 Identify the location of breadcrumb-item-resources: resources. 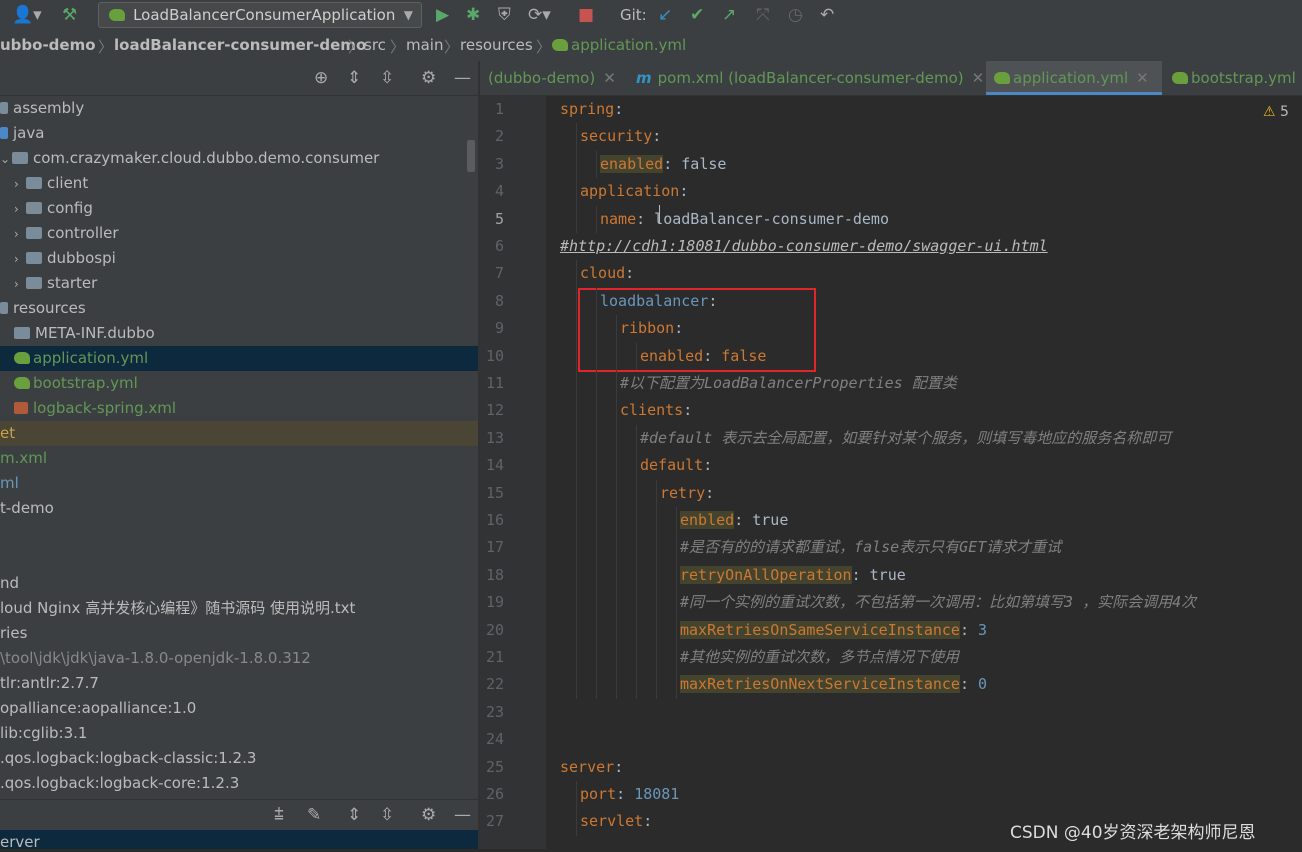
(496, 45).